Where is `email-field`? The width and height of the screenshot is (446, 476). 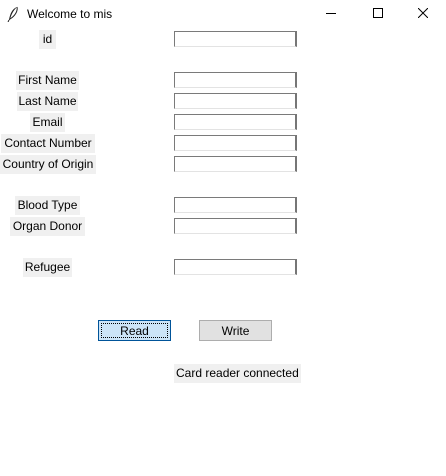 email-field is located at coordinates (235, 122).